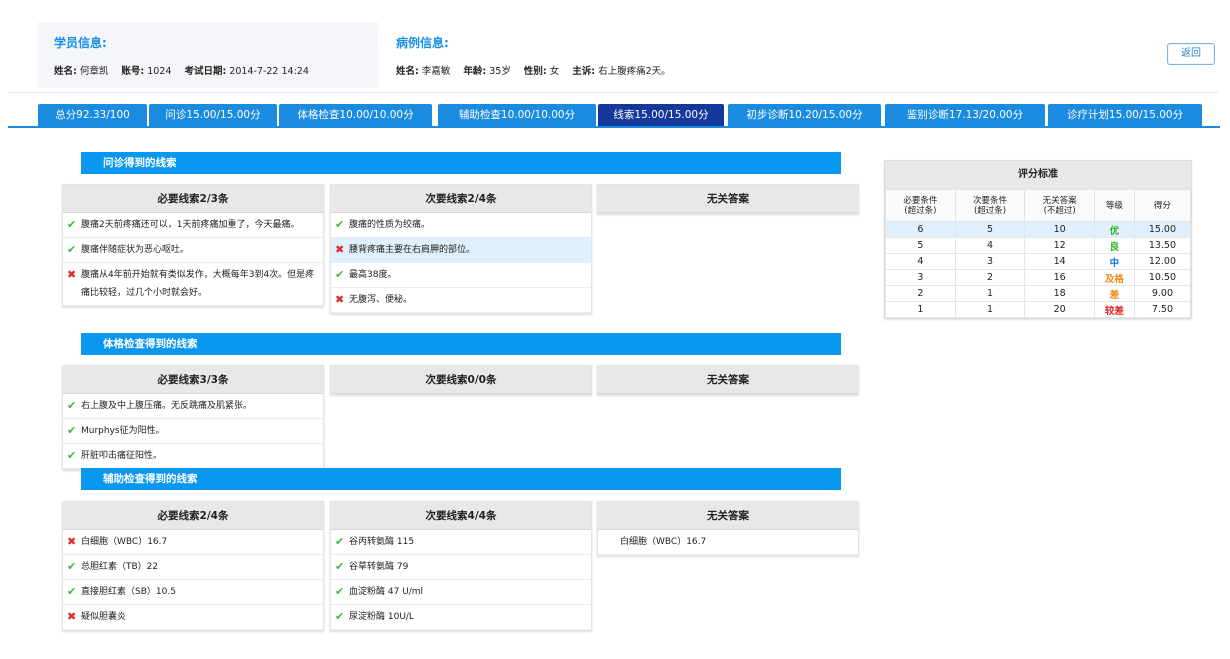  What do you see at coordinates (381, 300) in the screenshot?
I see `clue-text: 无腹泻、便秘。` at bounding box center [381, 300].